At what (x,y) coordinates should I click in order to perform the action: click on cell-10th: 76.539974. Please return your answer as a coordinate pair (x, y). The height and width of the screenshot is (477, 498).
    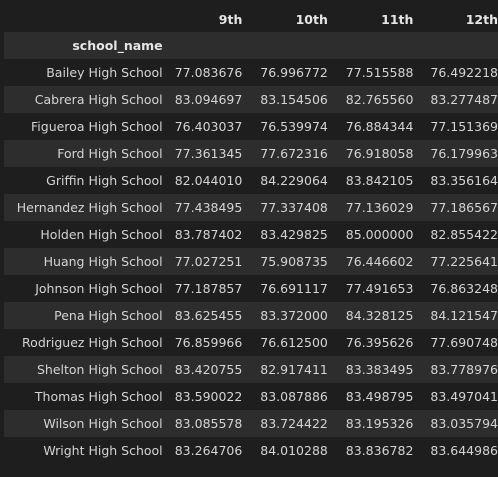
    Looking at the image, I should click on (294, 126).